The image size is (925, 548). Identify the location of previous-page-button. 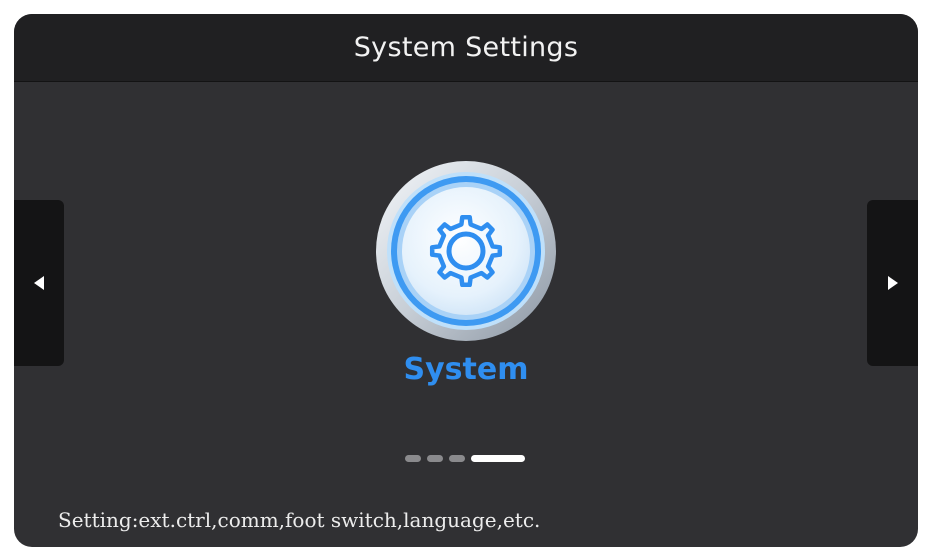
(39, 283).